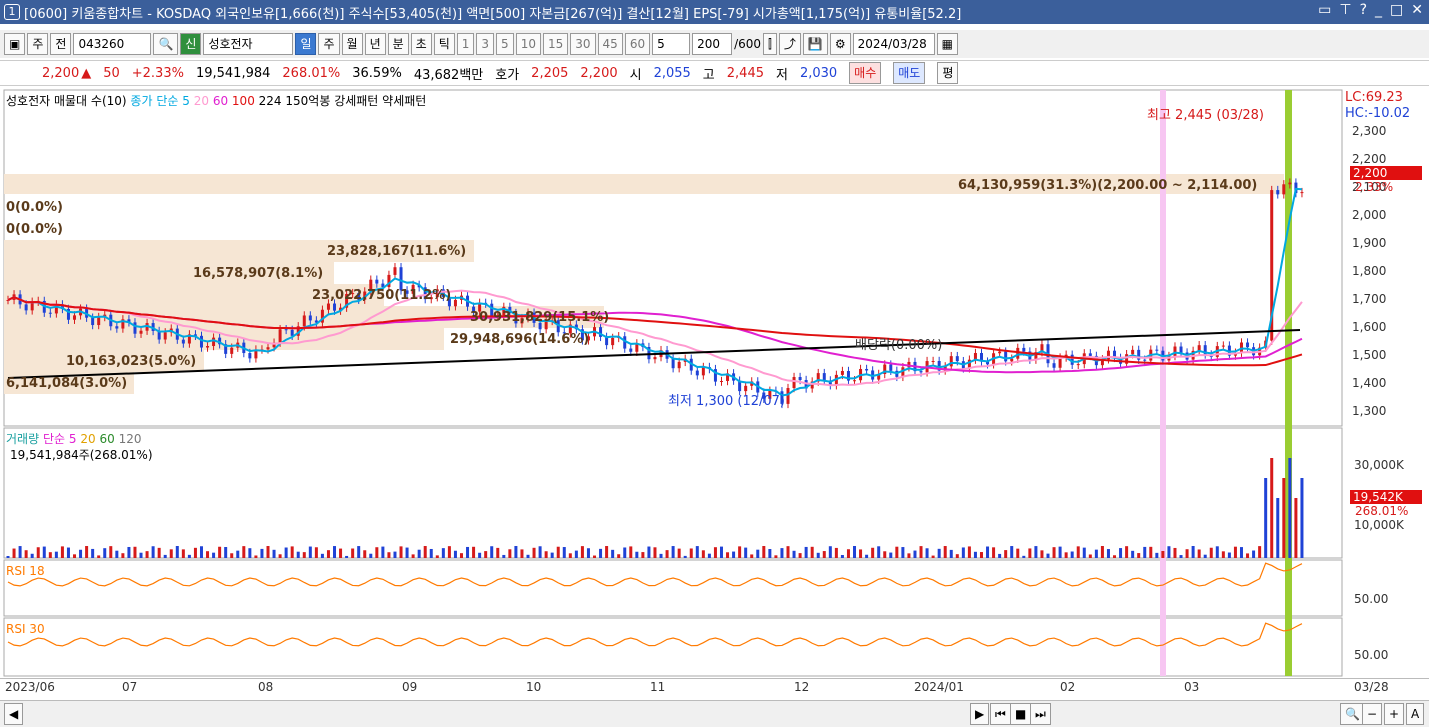 This screenshot has width=1429, height=727. I want to click on prev-button: 전, so click(61, 44).